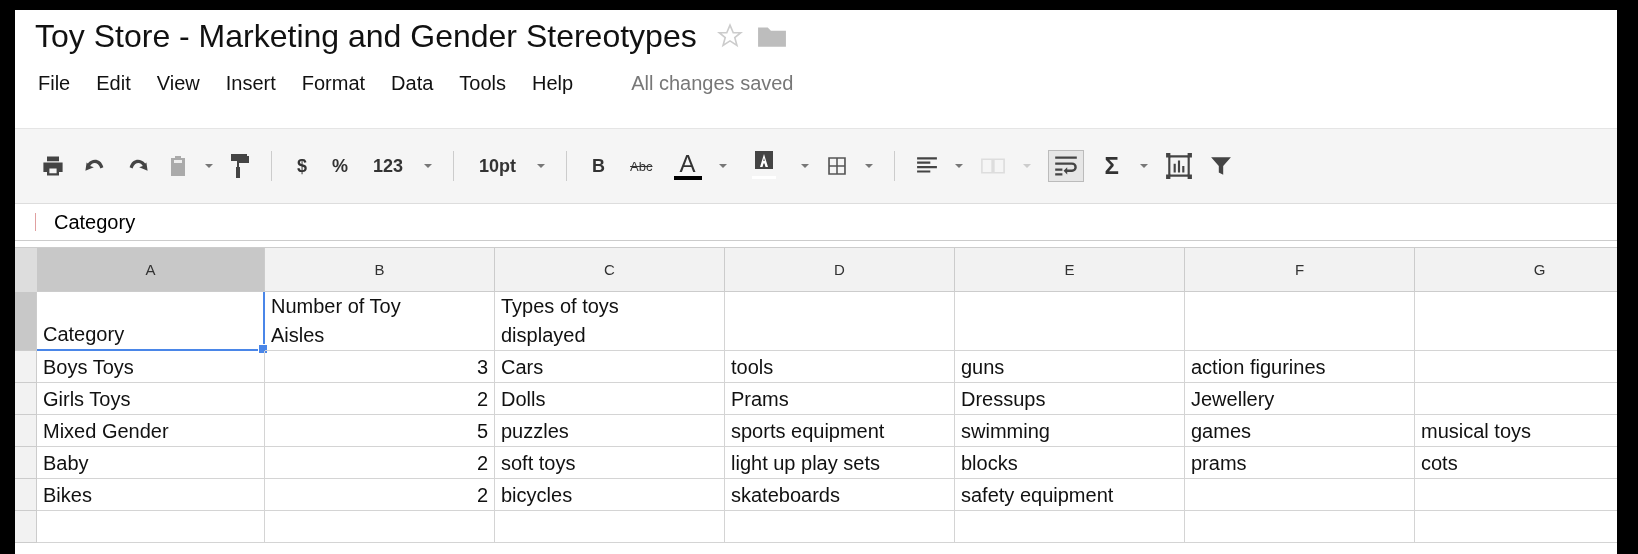  I want to click on menu-item: Data, so click(412, 83).